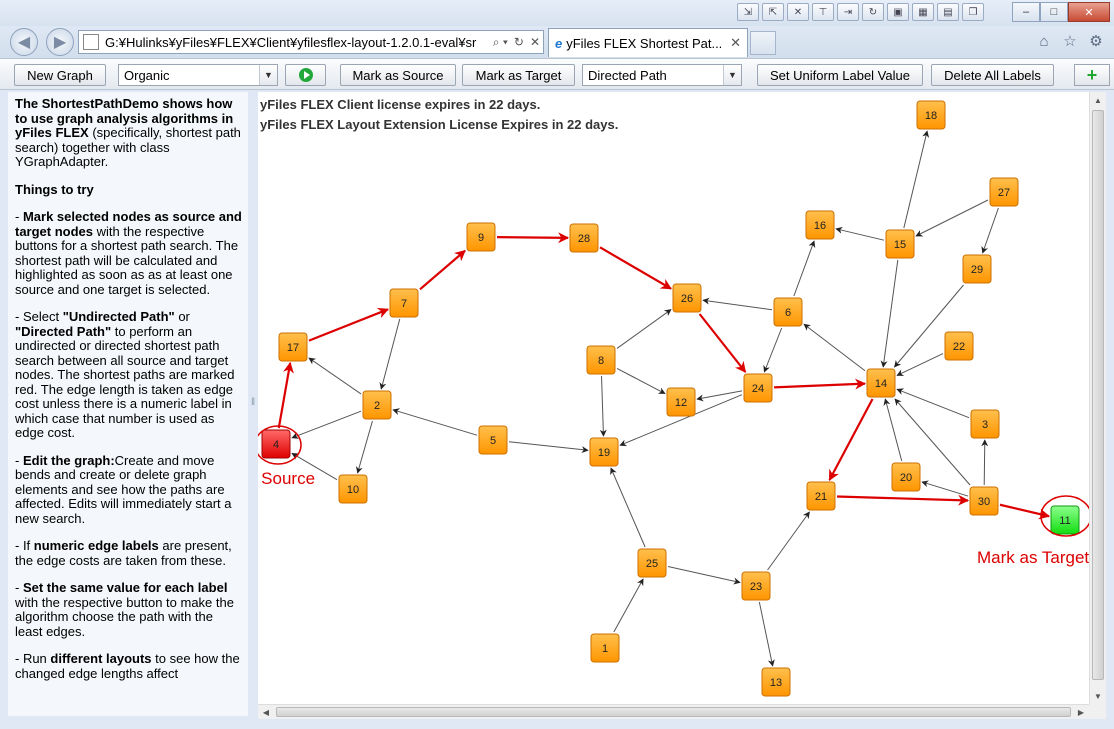 The height and width of the screenshot is (729, 1114). What do you see at coordinates (898, 12) in the screenshot?
I see `window-icon: ▣` at bounding box center [898, 12].